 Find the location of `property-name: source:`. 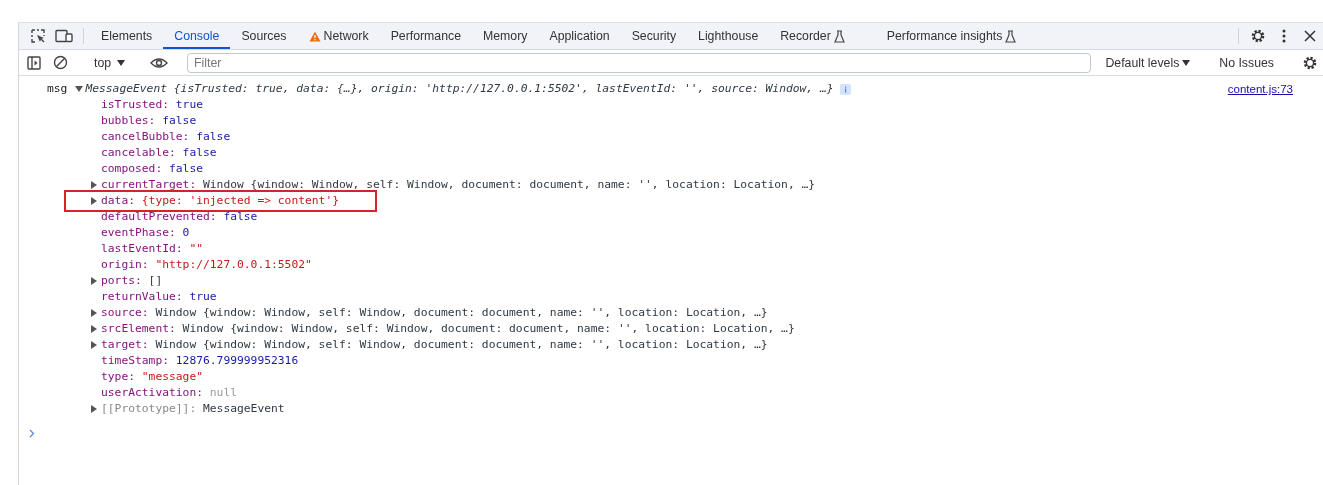

property-name: source: is located at coordinates (125, 313).